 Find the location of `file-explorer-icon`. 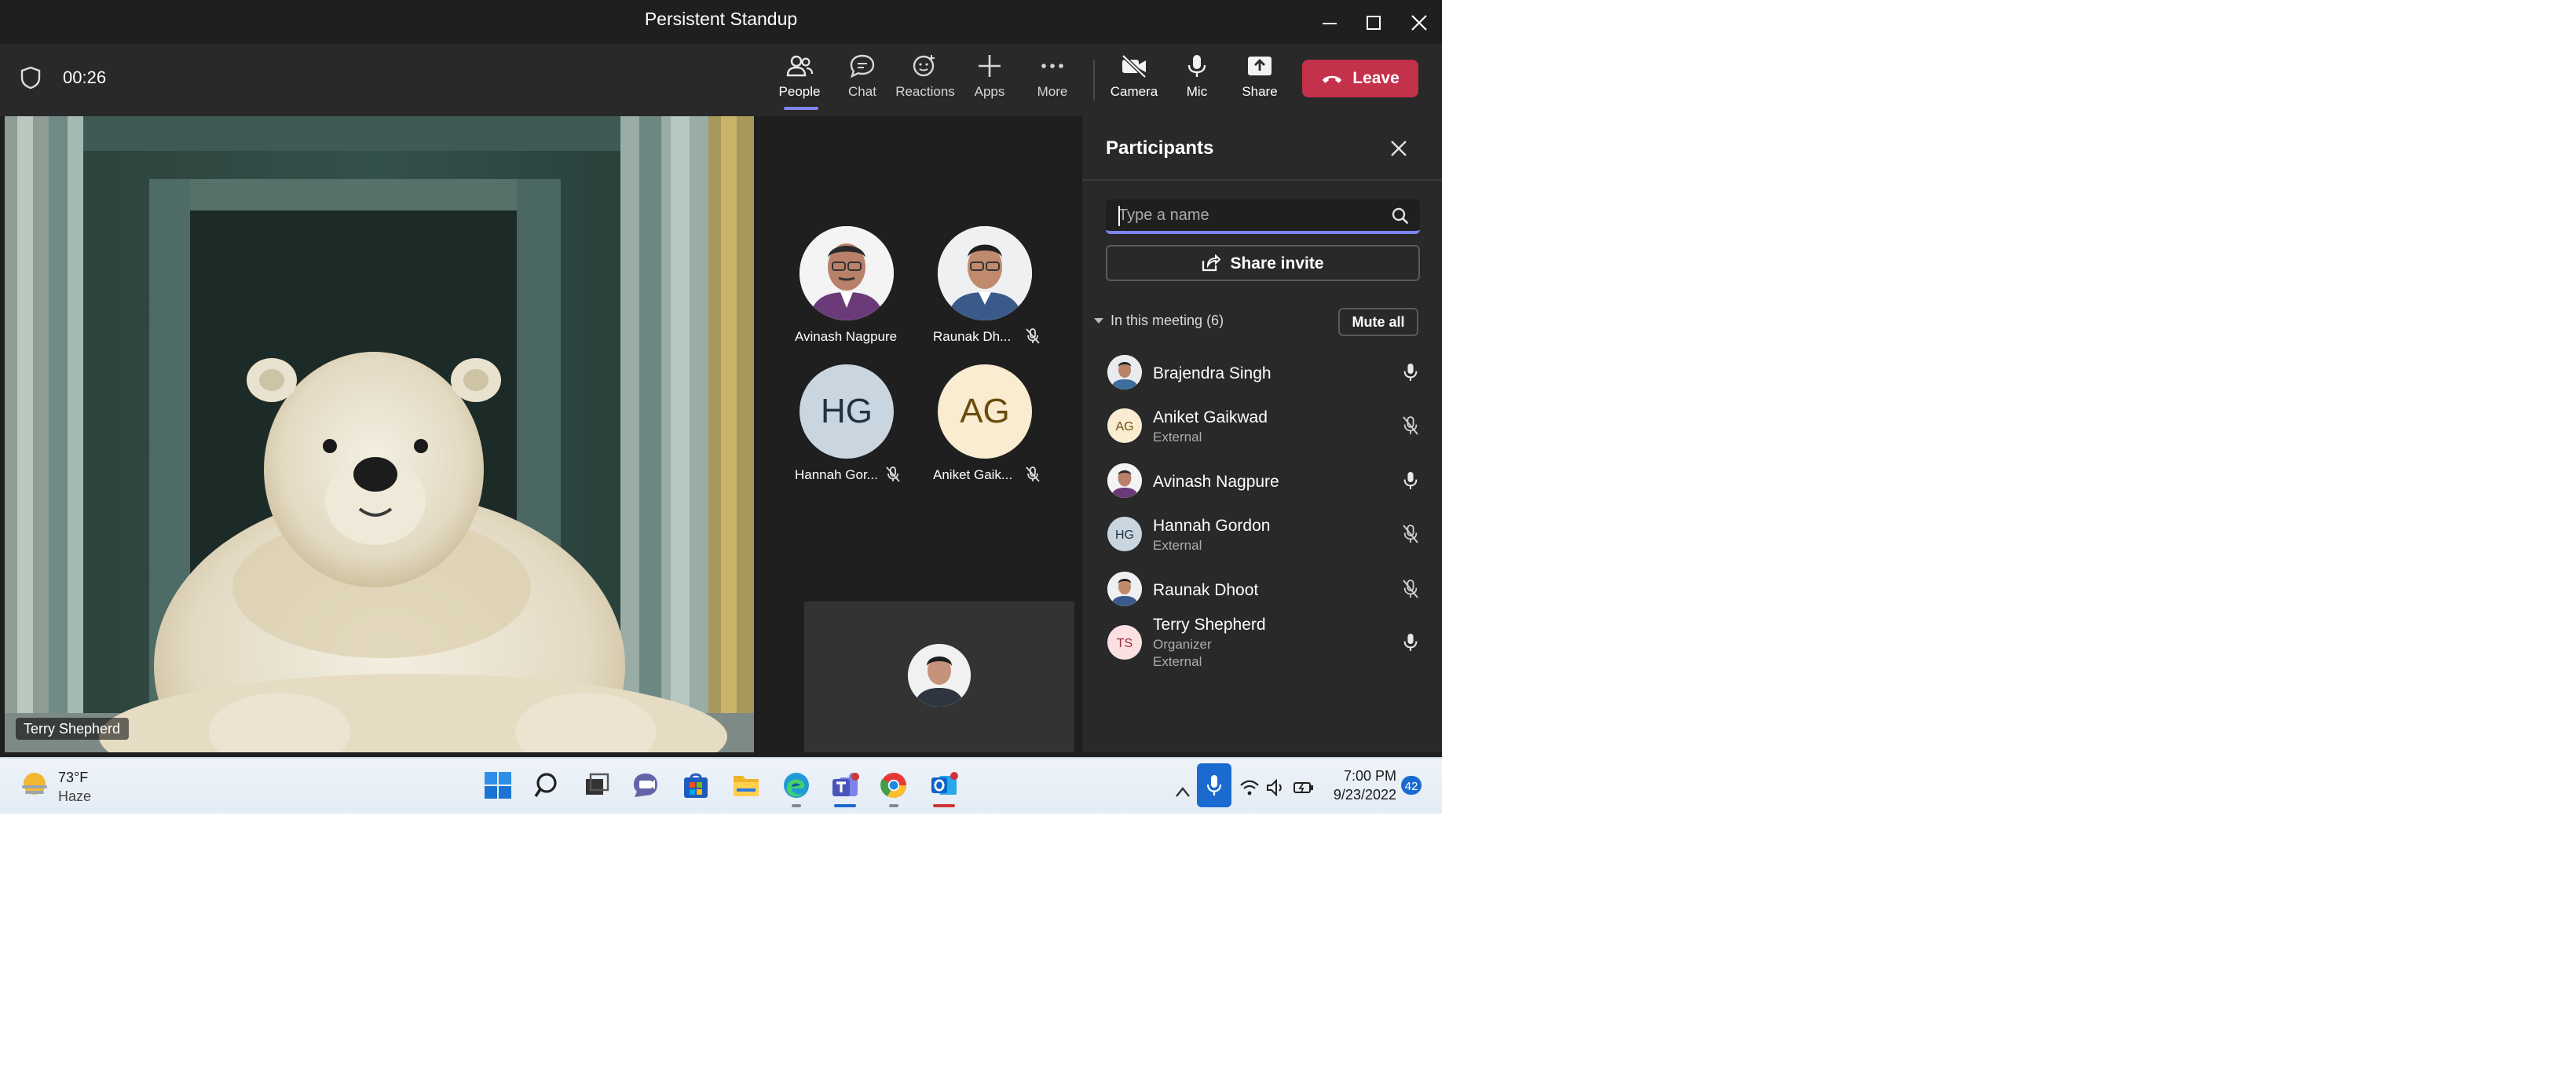

file-explorer-icon is located at coordinates (746, 785).